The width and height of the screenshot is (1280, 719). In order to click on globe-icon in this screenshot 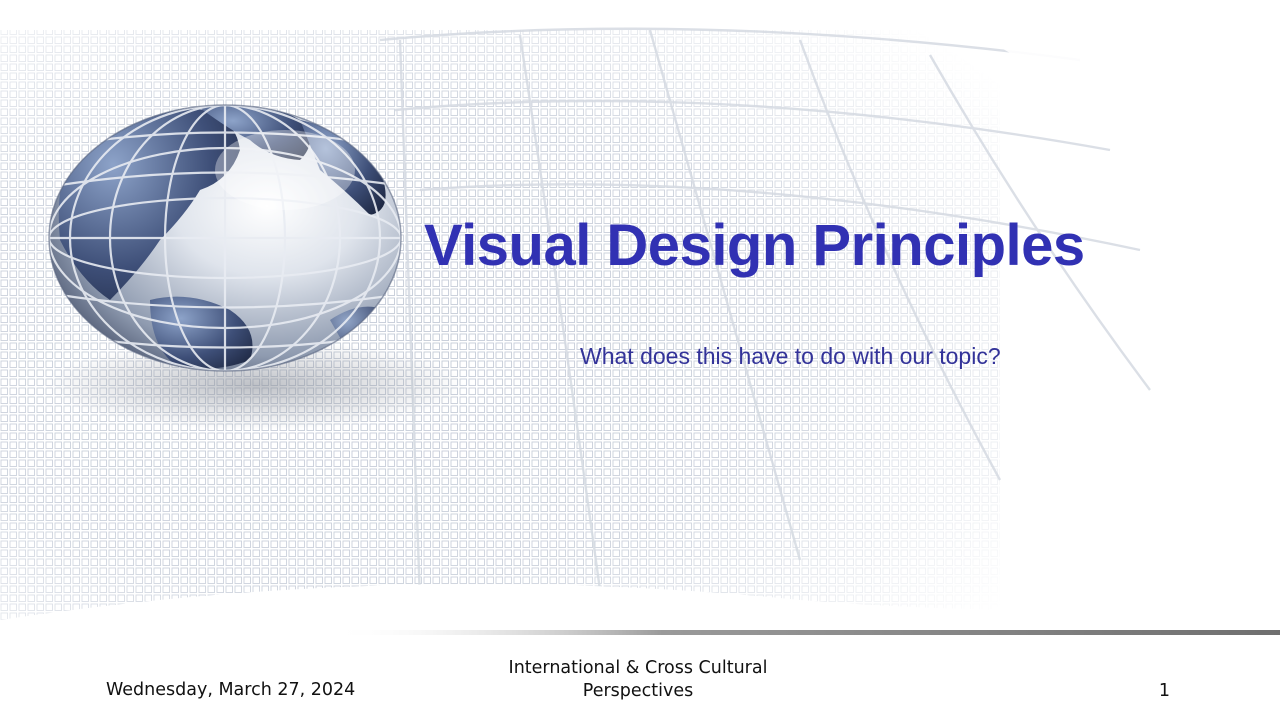, I will do `click(225, 238)`.